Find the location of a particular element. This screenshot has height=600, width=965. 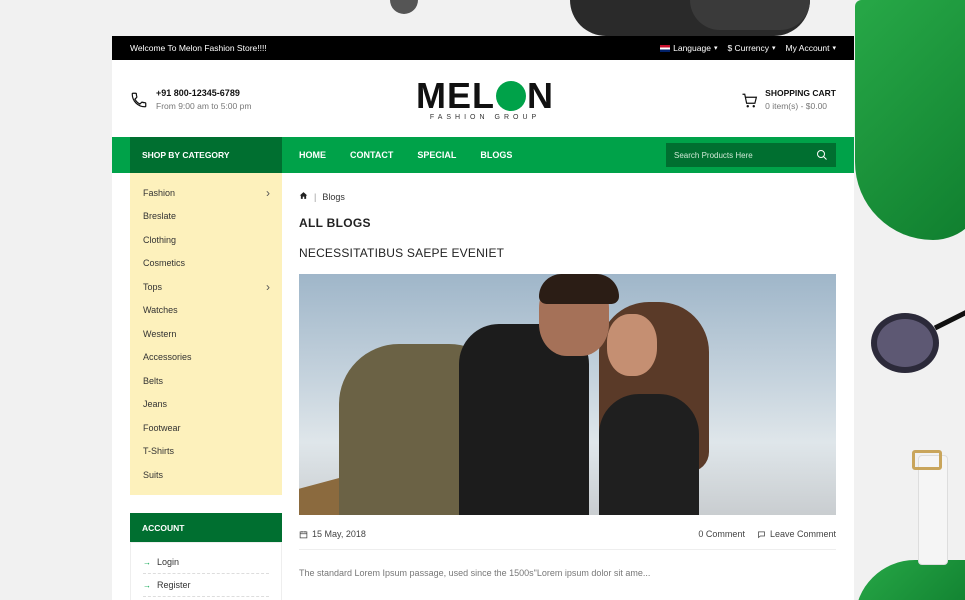

nav-contact: CONTACT is located at coordinates (371, 155).